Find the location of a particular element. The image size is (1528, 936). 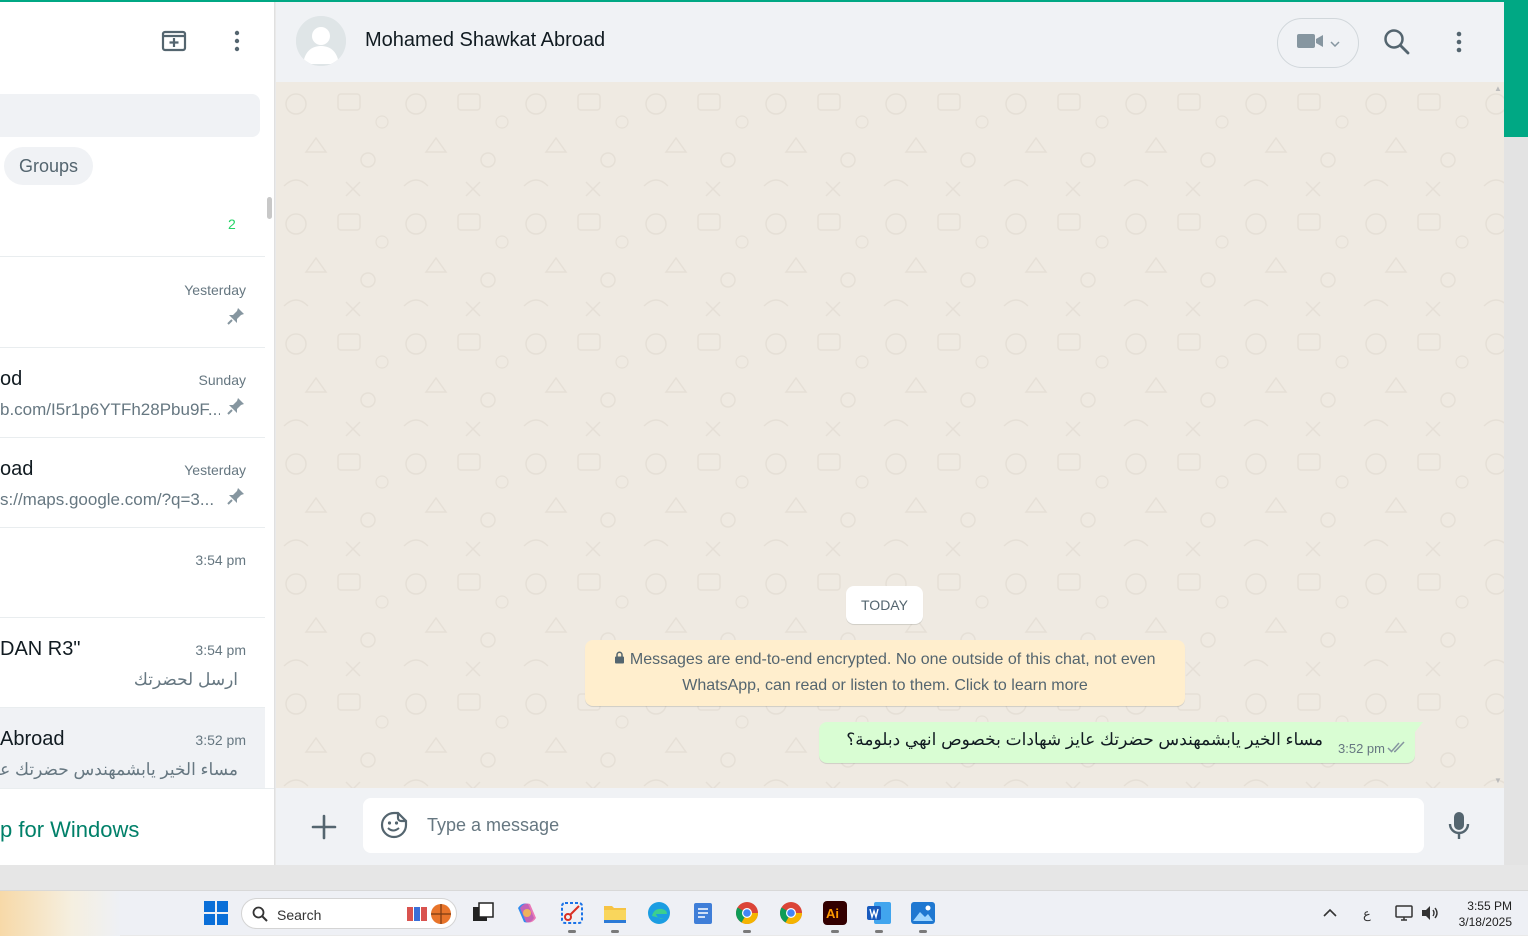

get-app-banner: p for Windows is located at coordinates (137, 826).